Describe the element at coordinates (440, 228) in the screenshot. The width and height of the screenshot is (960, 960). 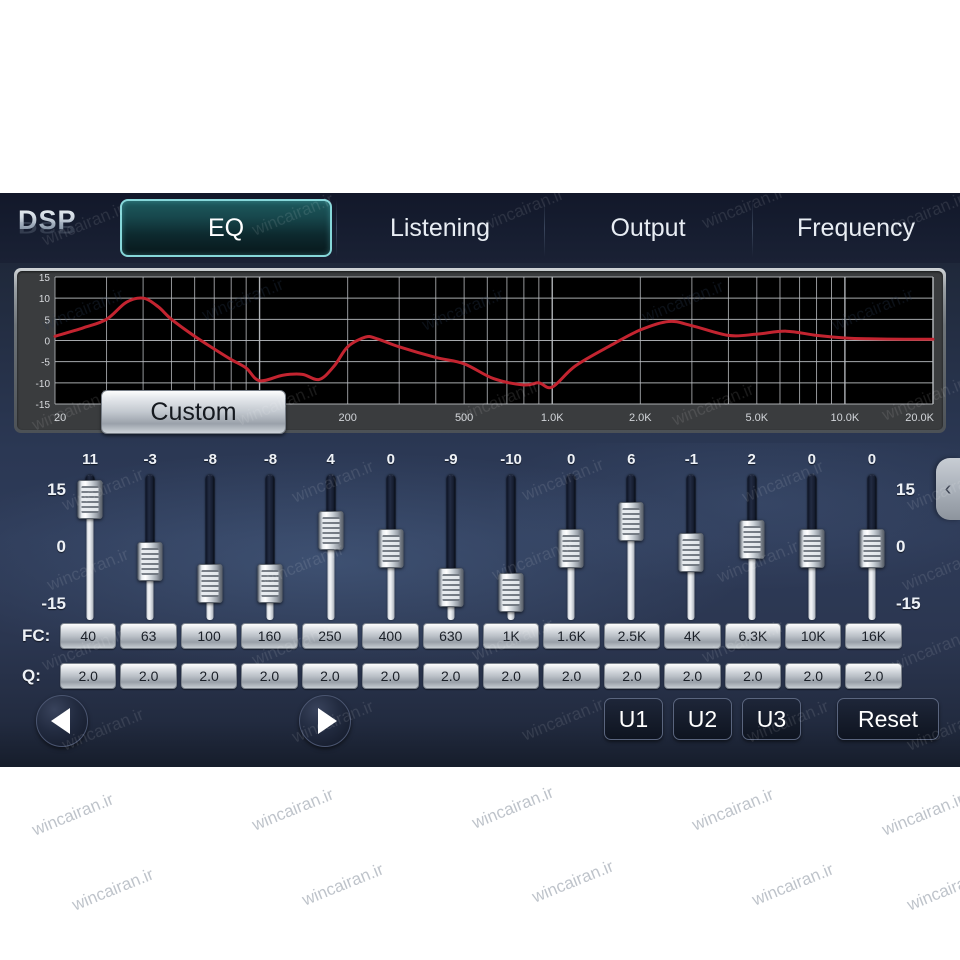
I see `tab-listening: Listening` at that location.